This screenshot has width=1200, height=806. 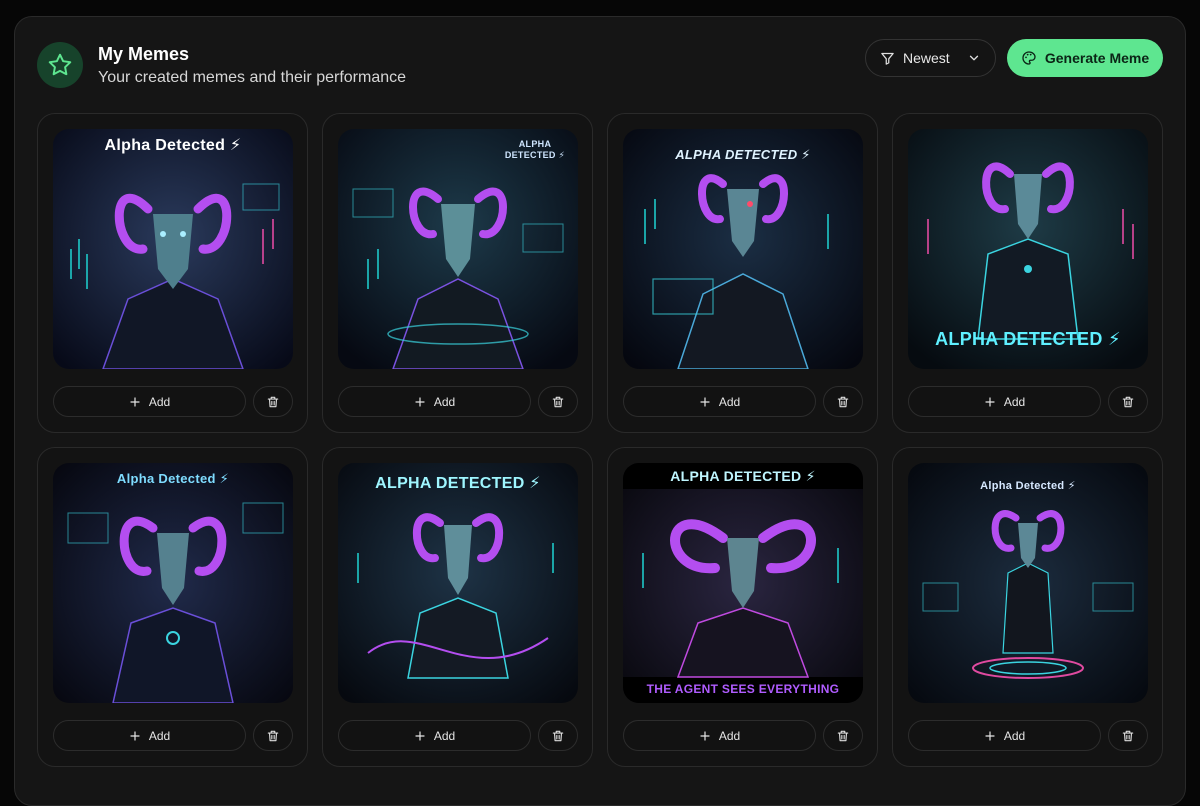 I want to click on sort-dropdown: Newest, so click(x=930, y=58).